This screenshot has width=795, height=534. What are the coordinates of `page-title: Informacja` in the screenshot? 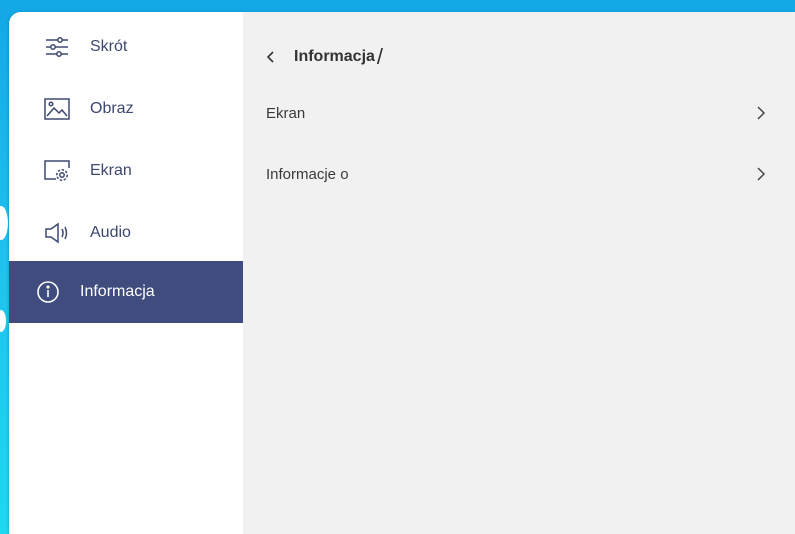 It's located at (334, 56).